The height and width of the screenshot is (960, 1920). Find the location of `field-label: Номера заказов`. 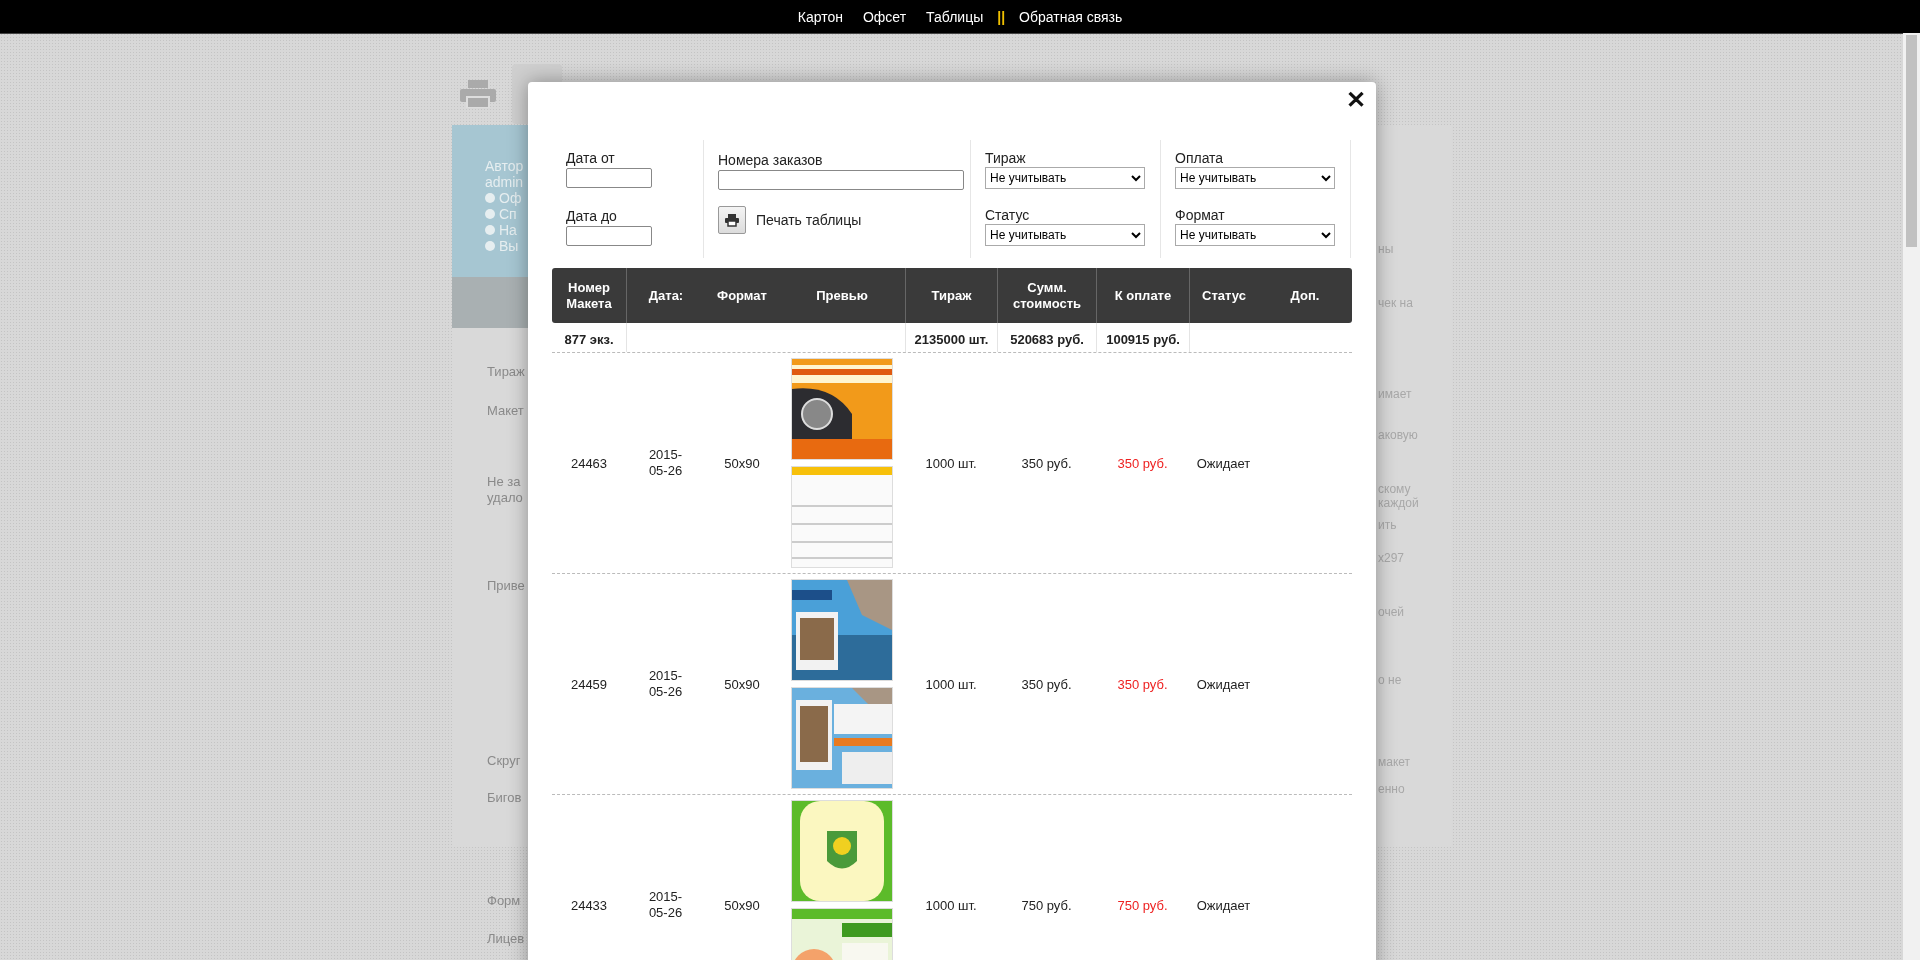

field-label: Номера заказов is located at coordinates (771, 160).